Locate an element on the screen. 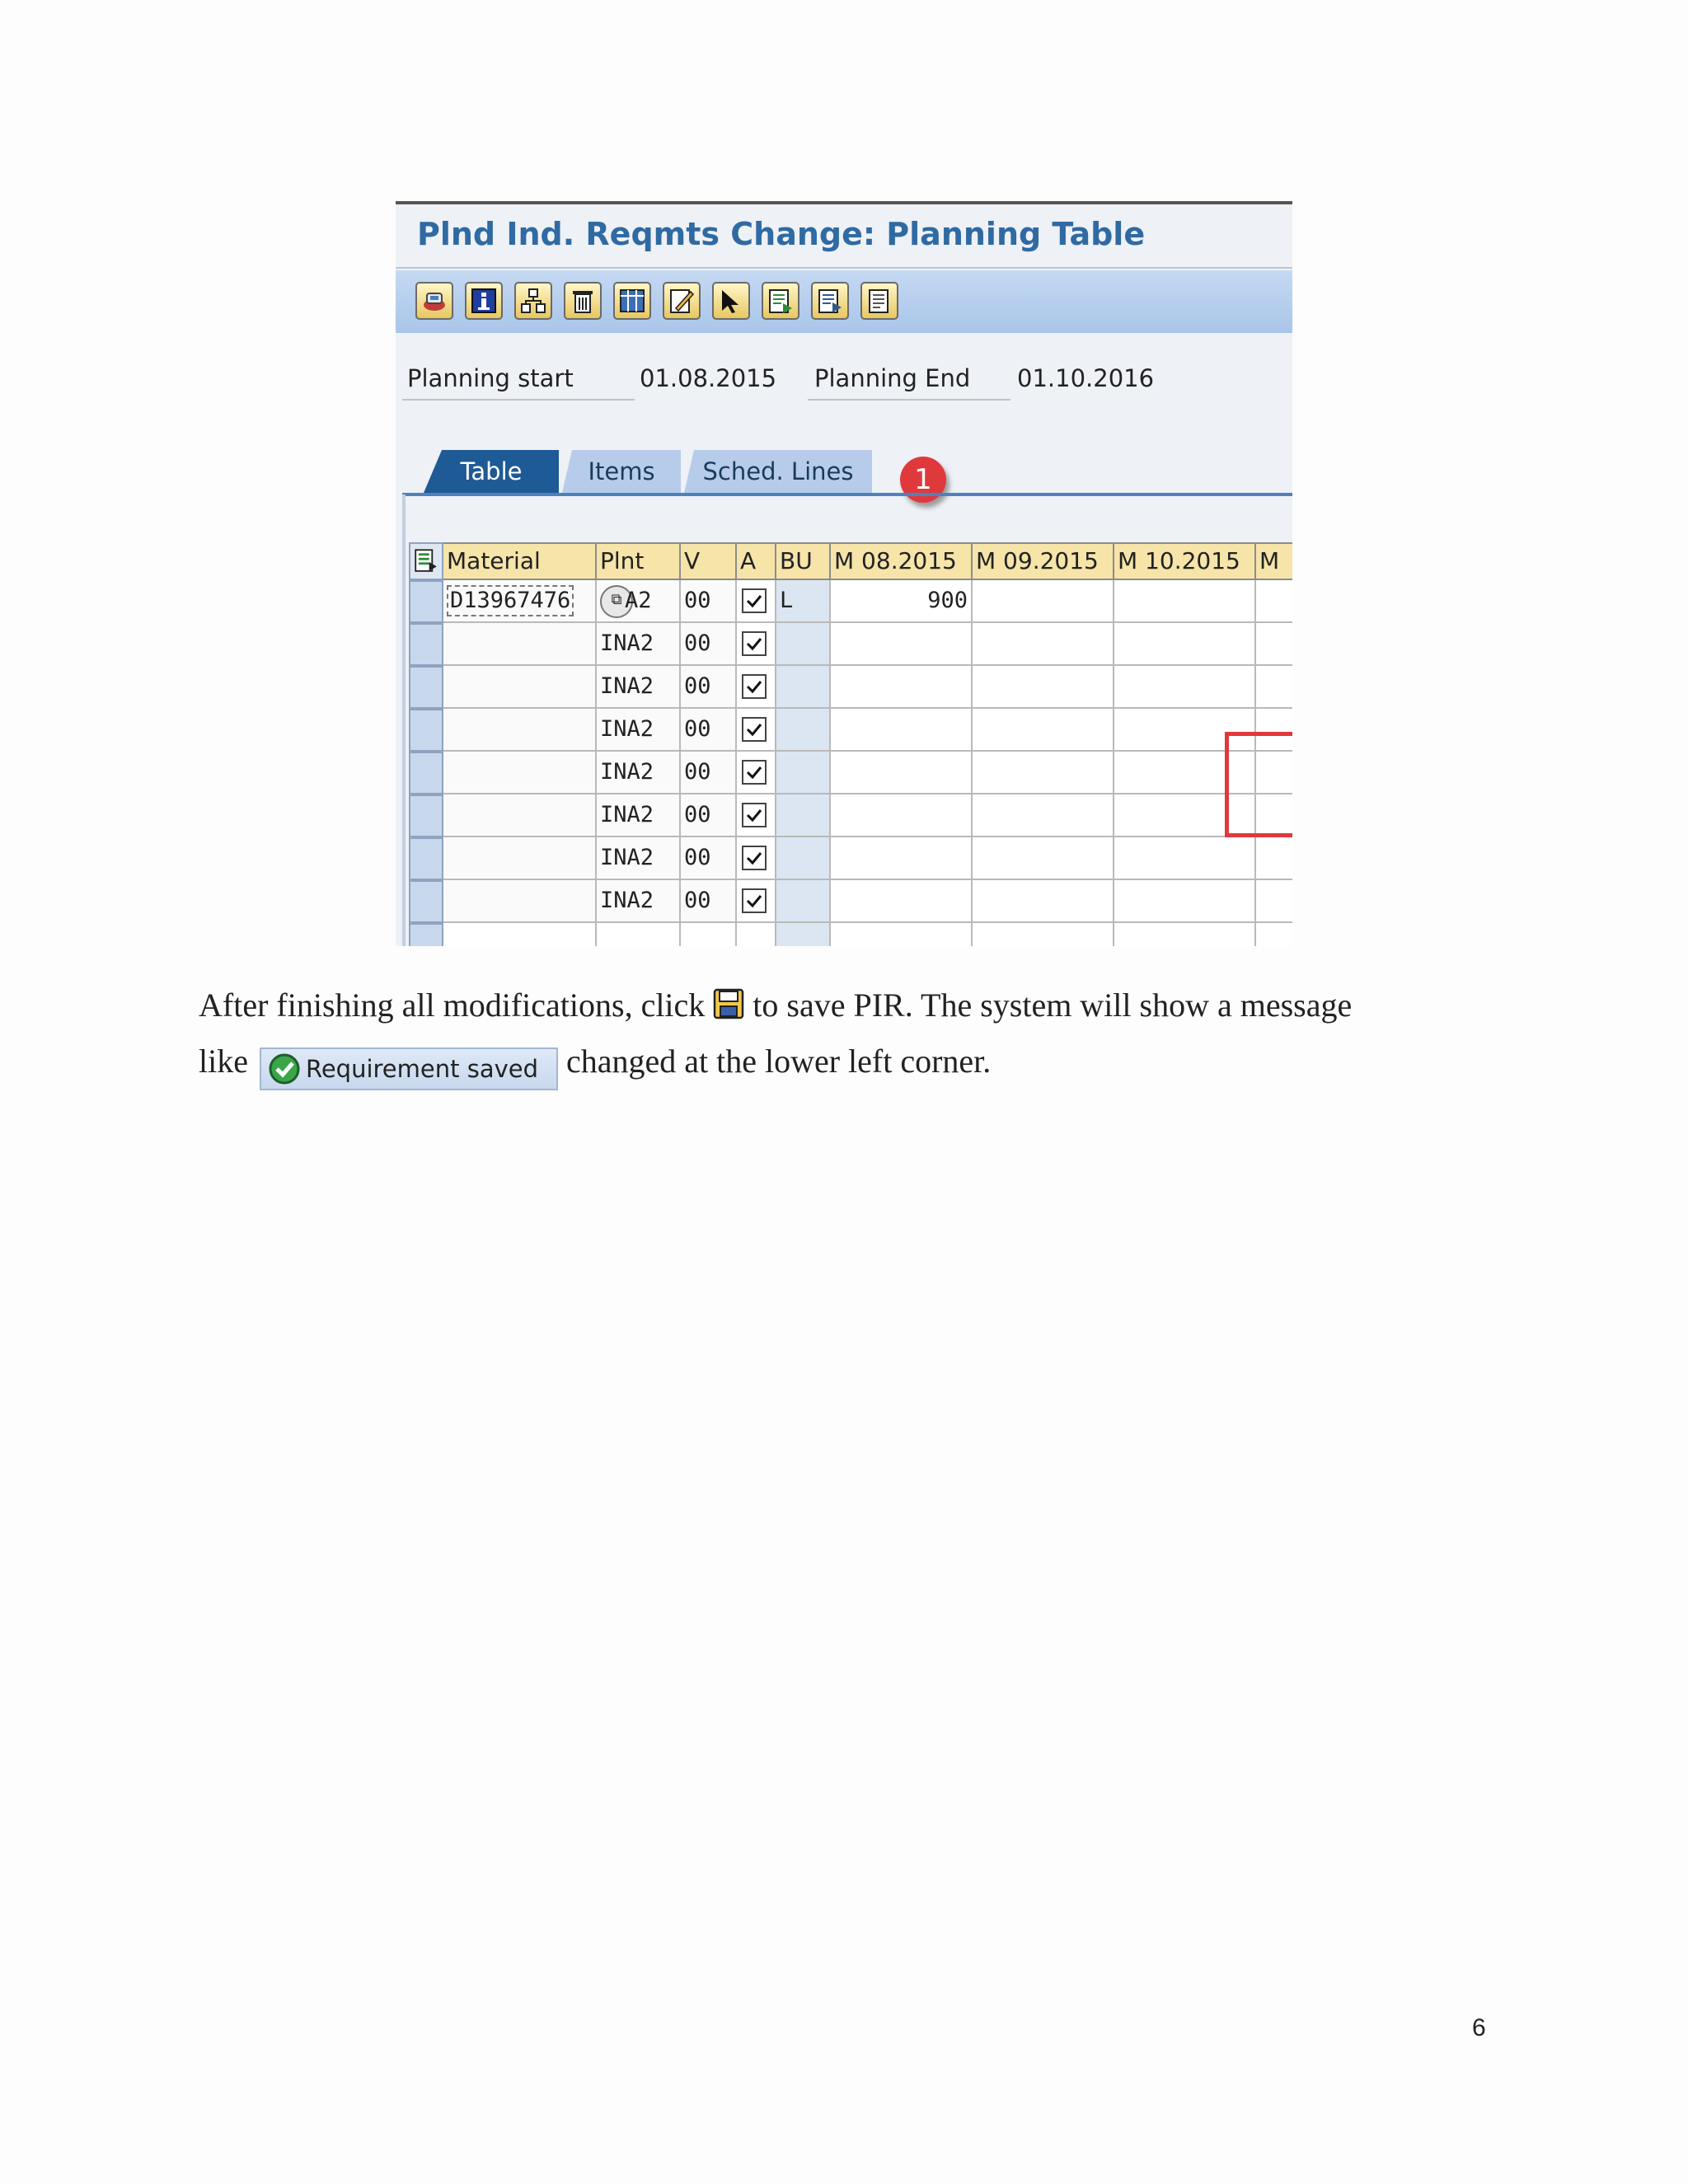 The image size is (1688, 2184). document-icon is located at coordinates (879, 301).